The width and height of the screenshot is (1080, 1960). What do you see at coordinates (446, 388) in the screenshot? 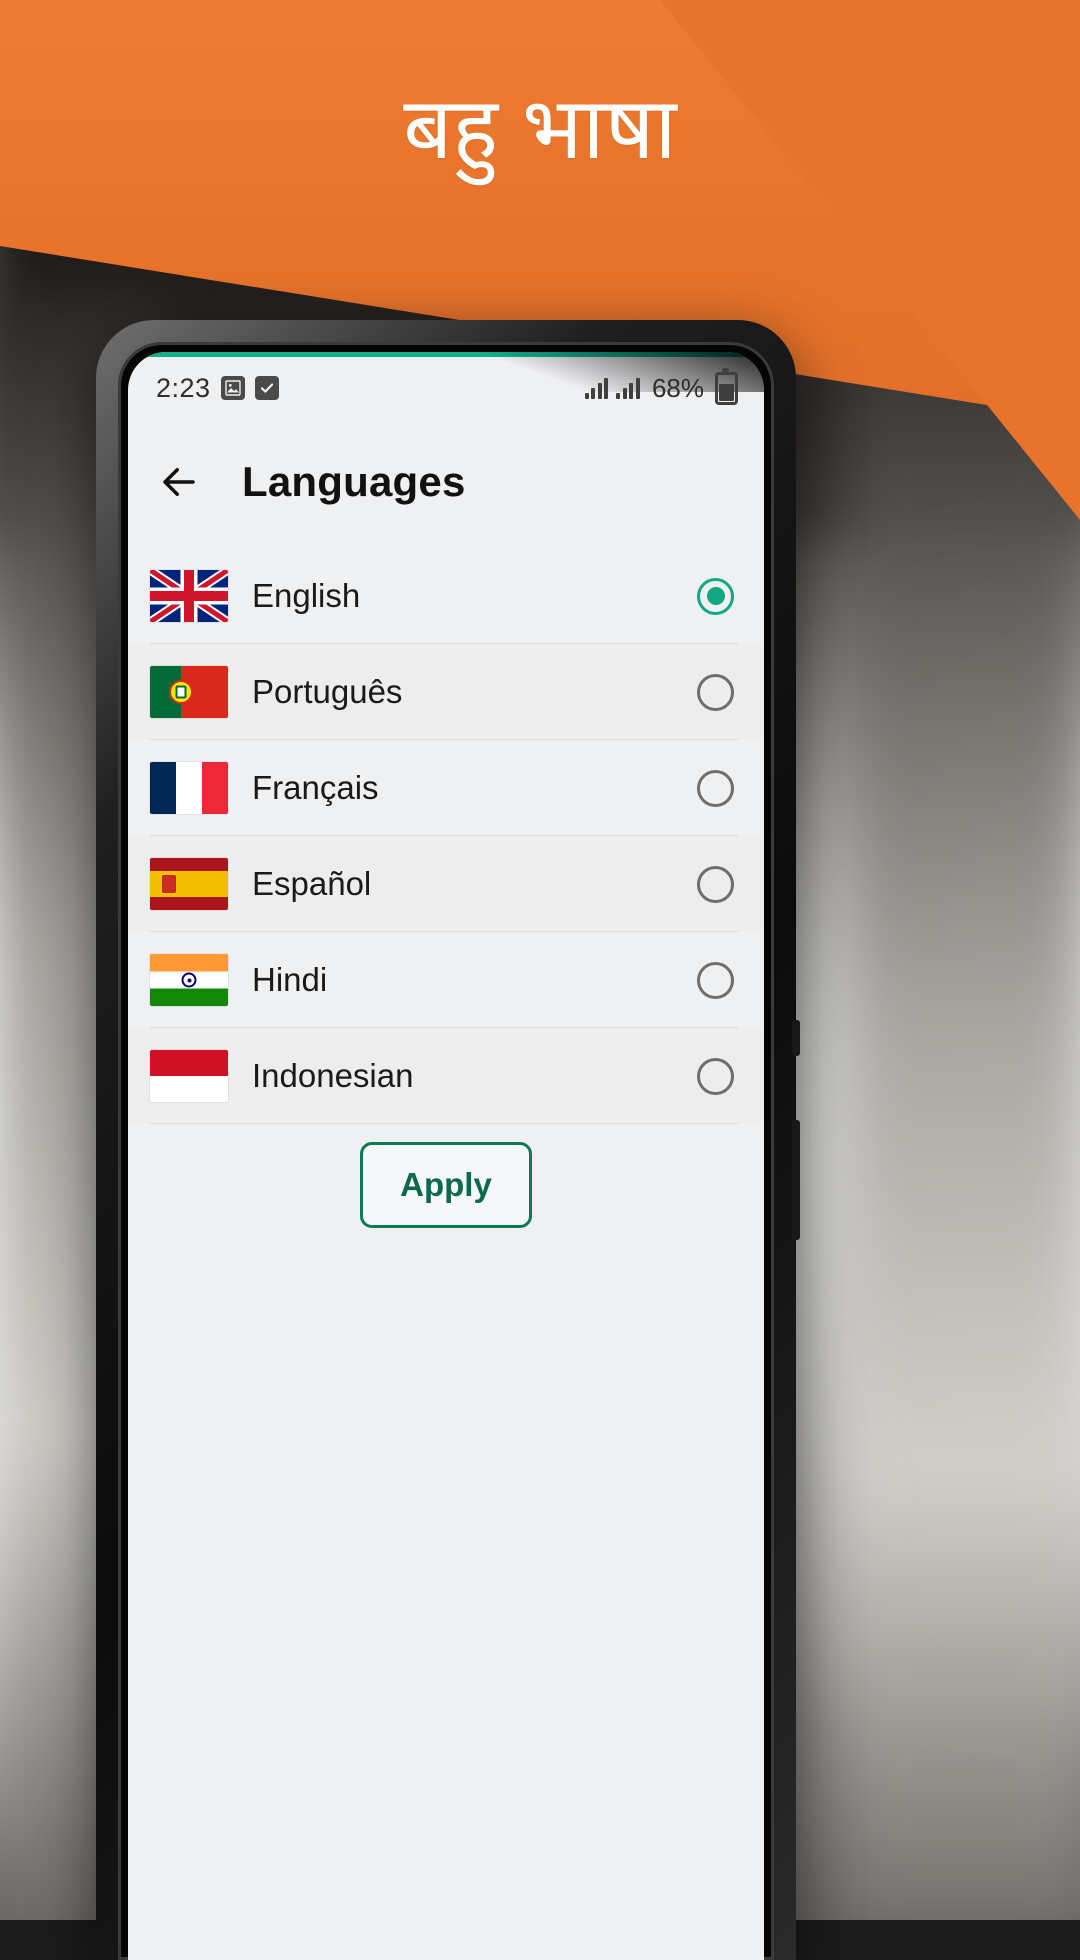
I see `status-bar: 2:23 68%` at bounding box center [446, 388].